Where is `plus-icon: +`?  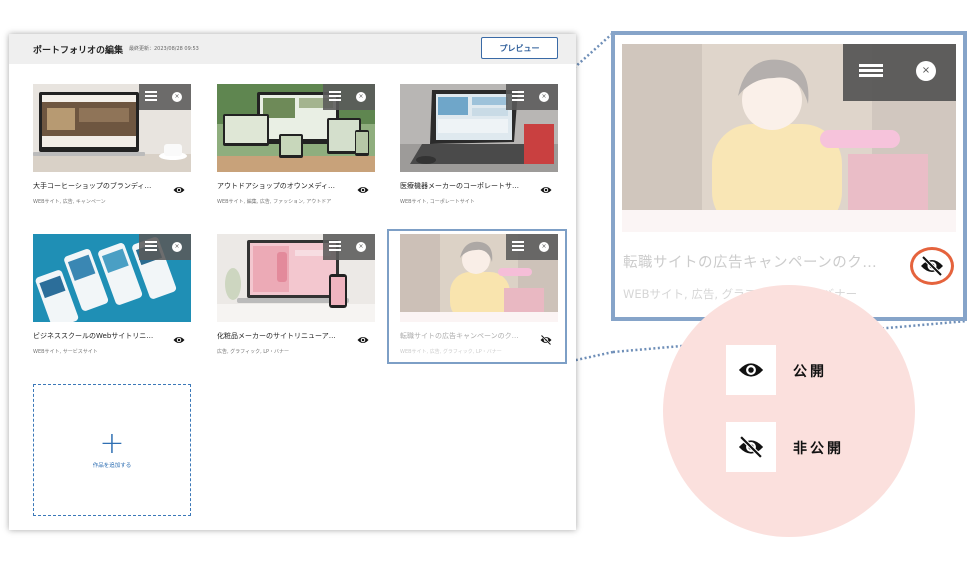 plus-icon: + is located at coordinates (112, 443).